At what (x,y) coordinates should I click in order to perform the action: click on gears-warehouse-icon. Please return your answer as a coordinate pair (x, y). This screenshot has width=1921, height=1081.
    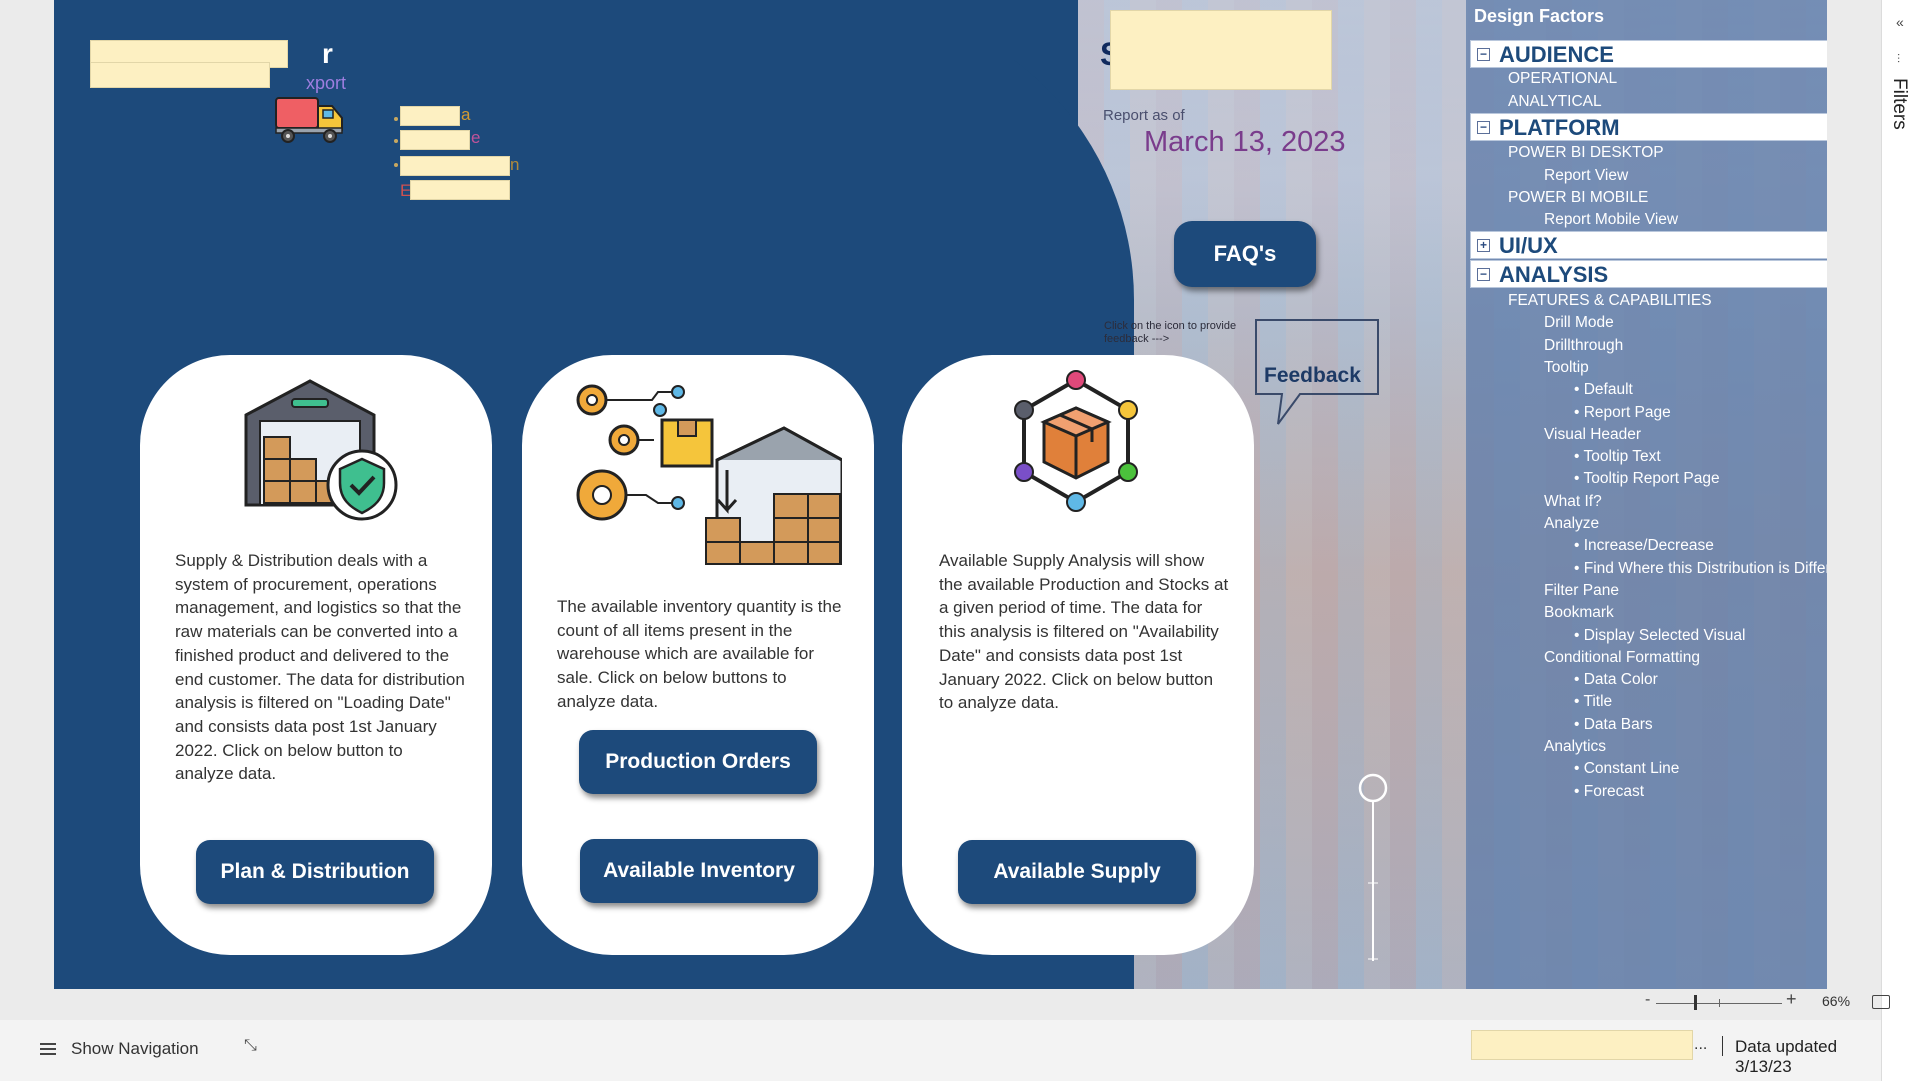
    Looking at the image, I should click on (709, 474).